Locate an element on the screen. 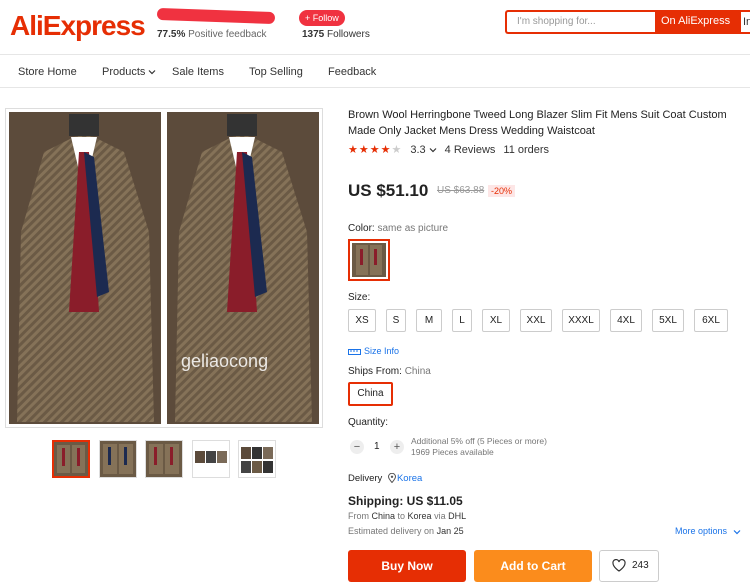 This screenshot has width=750, height=583. estimated-date: Jan 25 is located at coordinates (450, 531).